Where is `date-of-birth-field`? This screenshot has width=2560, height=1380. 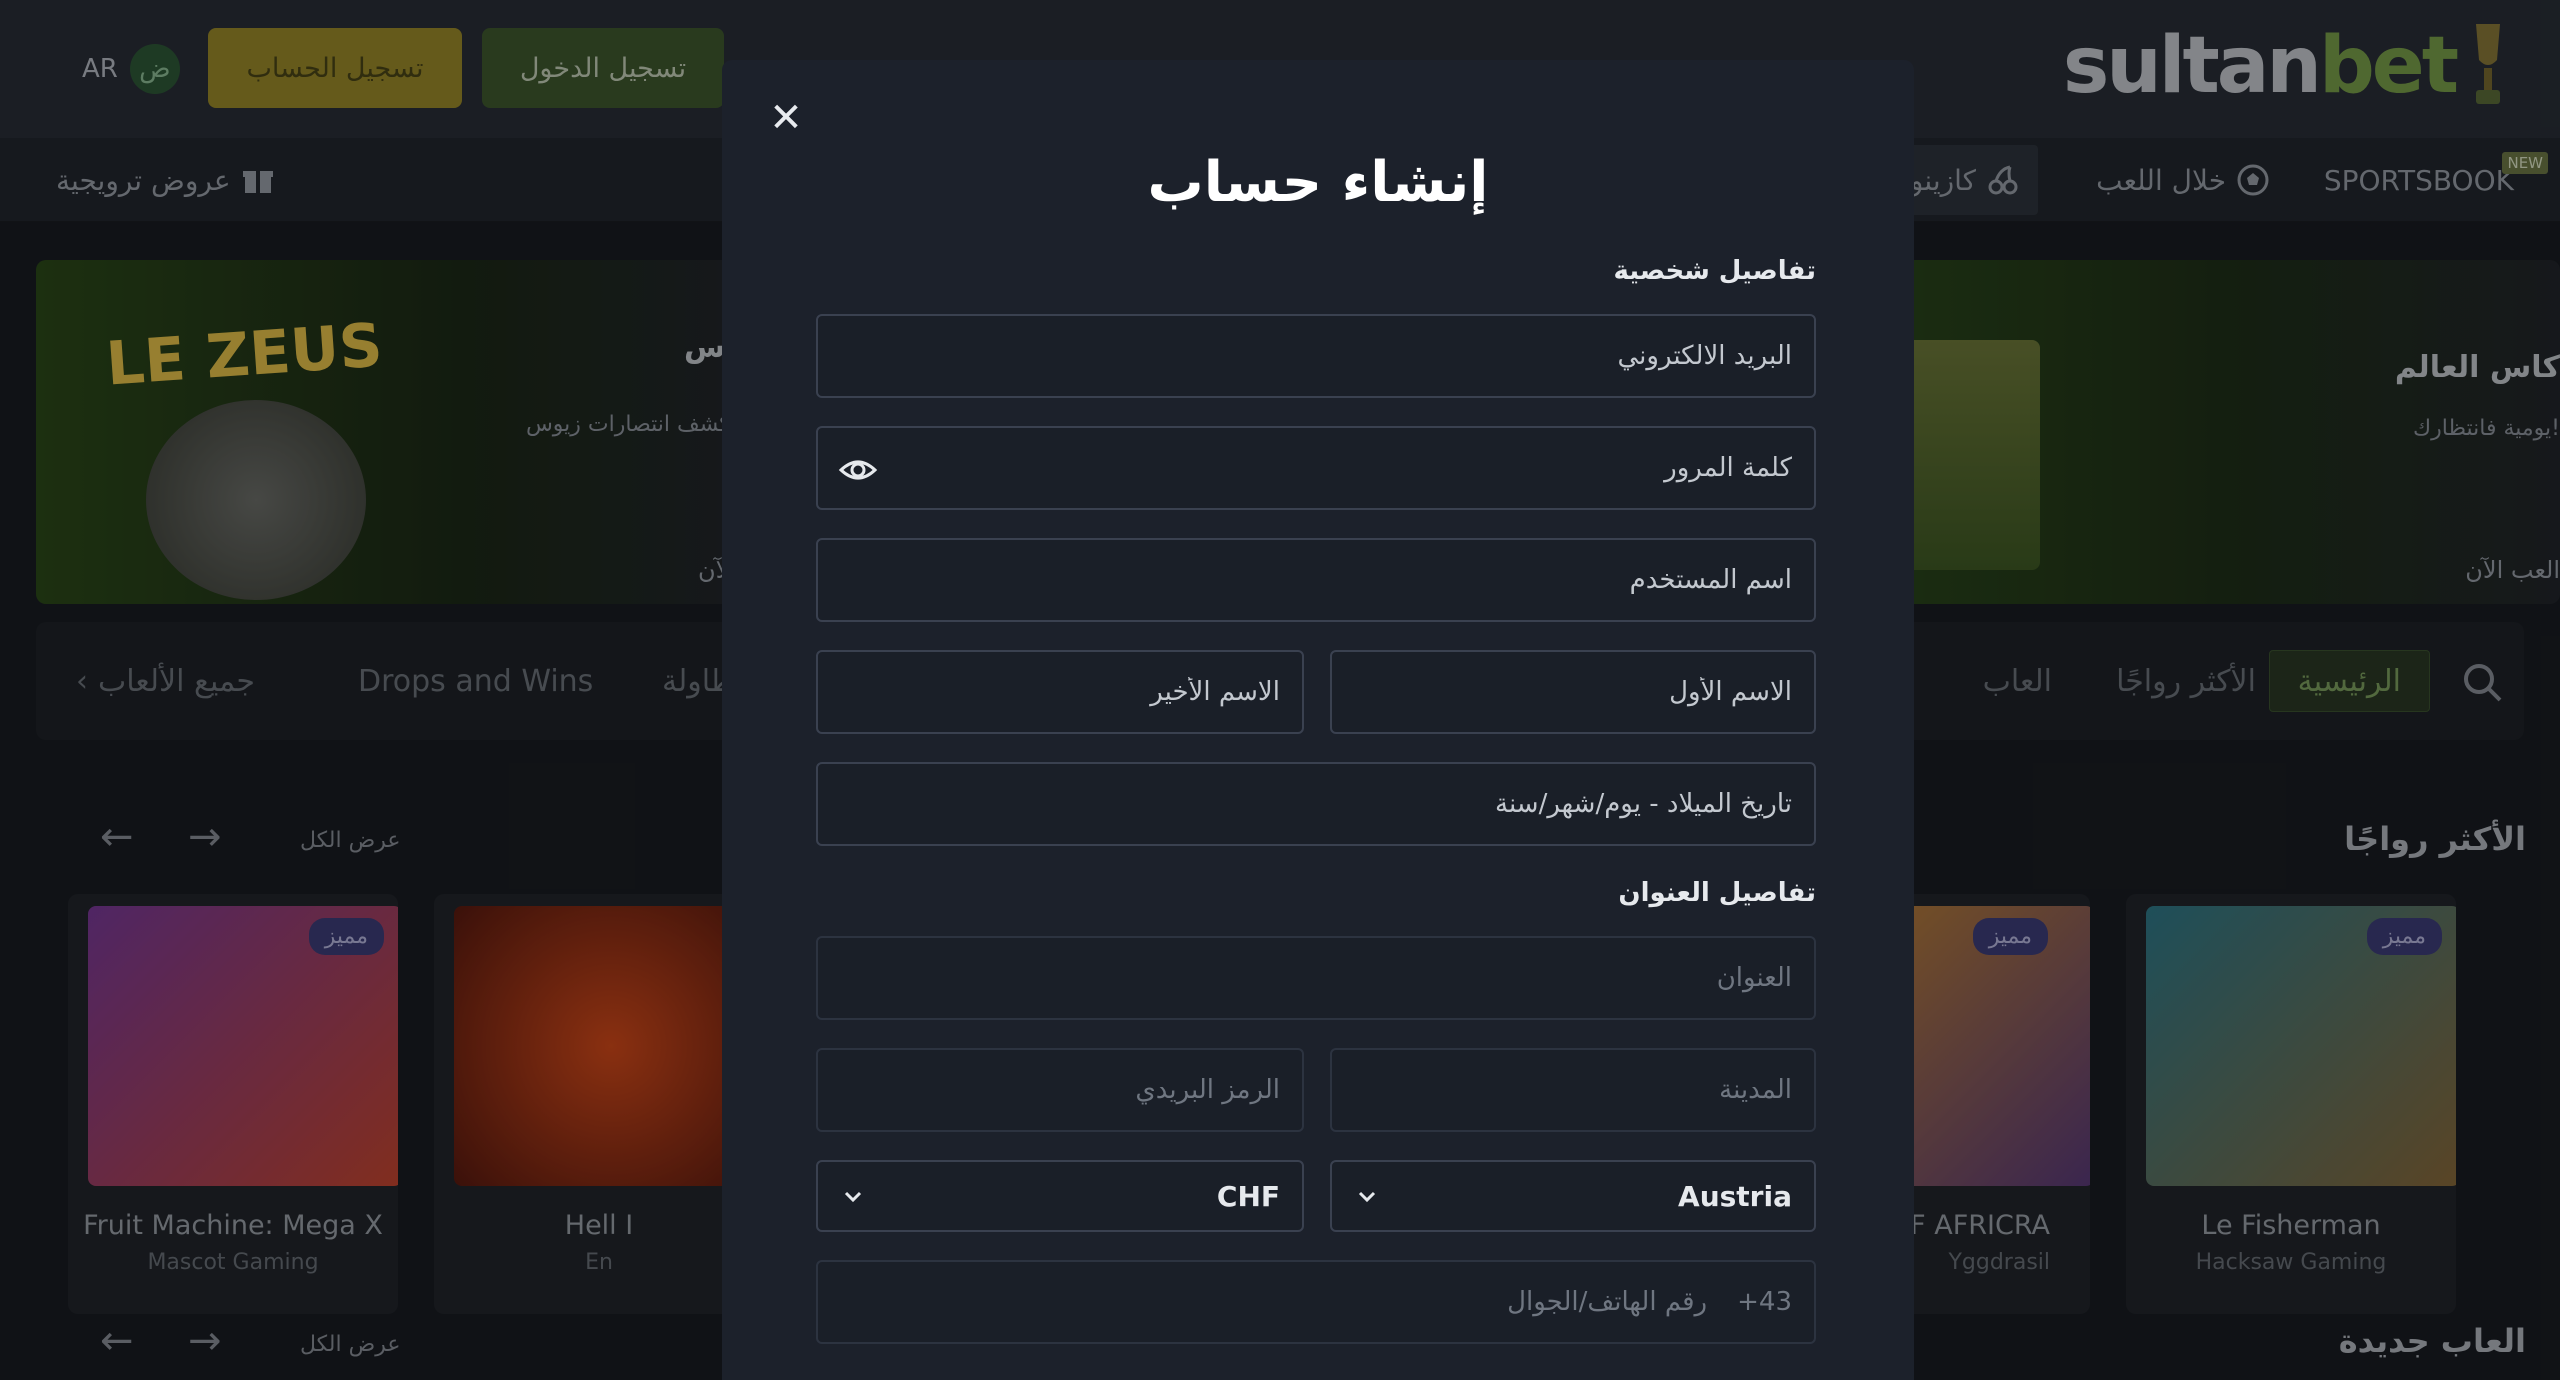
date-of-birth-field is located at coordinates (1316, 804).